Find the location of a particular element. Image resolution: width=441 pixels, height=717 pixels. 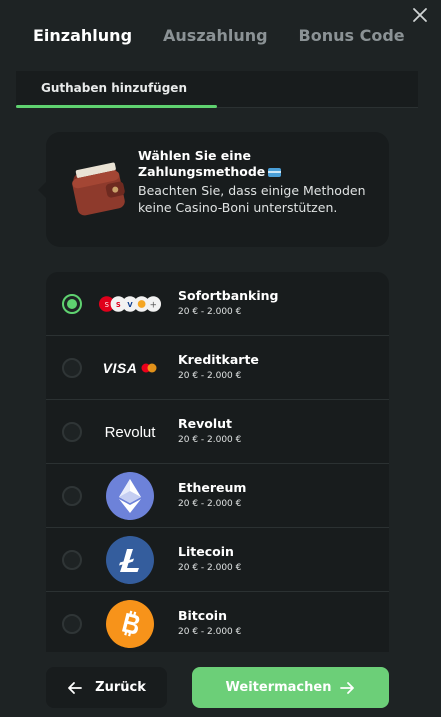

mastercard-icon is located at coordinates (149, 368).